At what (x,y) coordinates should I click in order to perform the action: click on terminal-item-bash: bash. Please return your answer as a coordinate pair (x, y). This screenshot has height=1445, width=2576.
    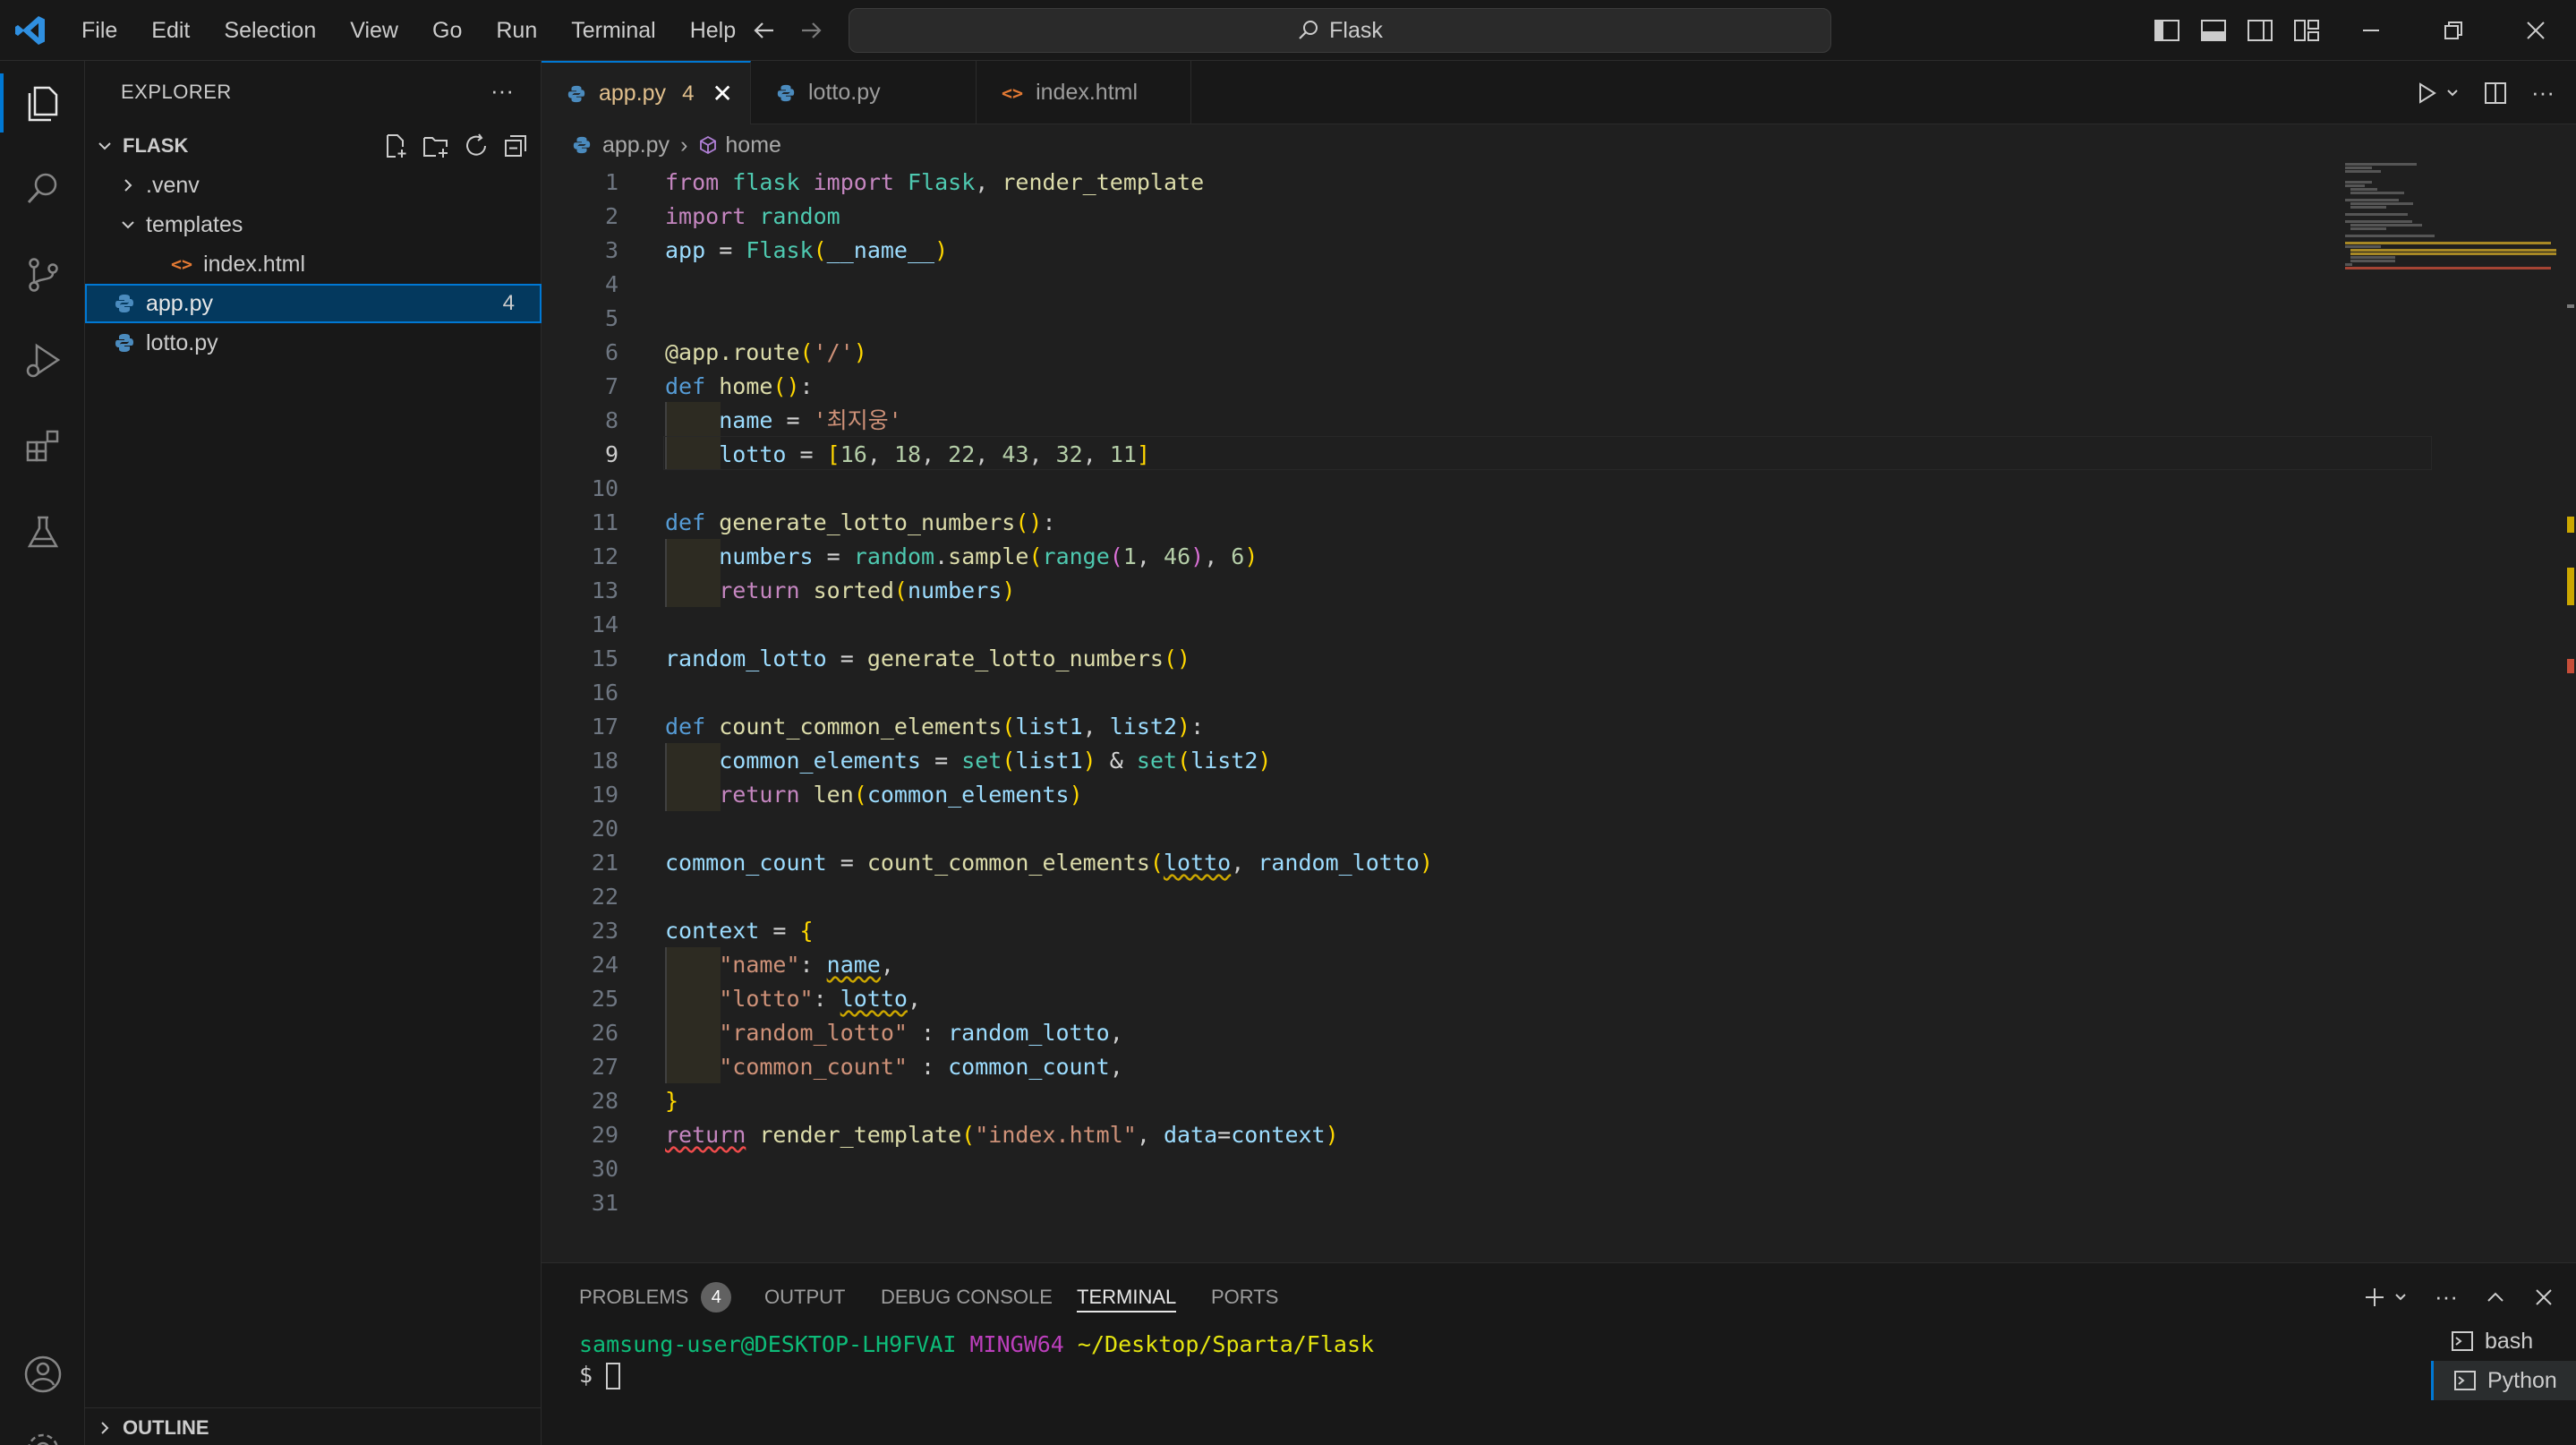
    Looking at the image, I should click on (2503, 1341).